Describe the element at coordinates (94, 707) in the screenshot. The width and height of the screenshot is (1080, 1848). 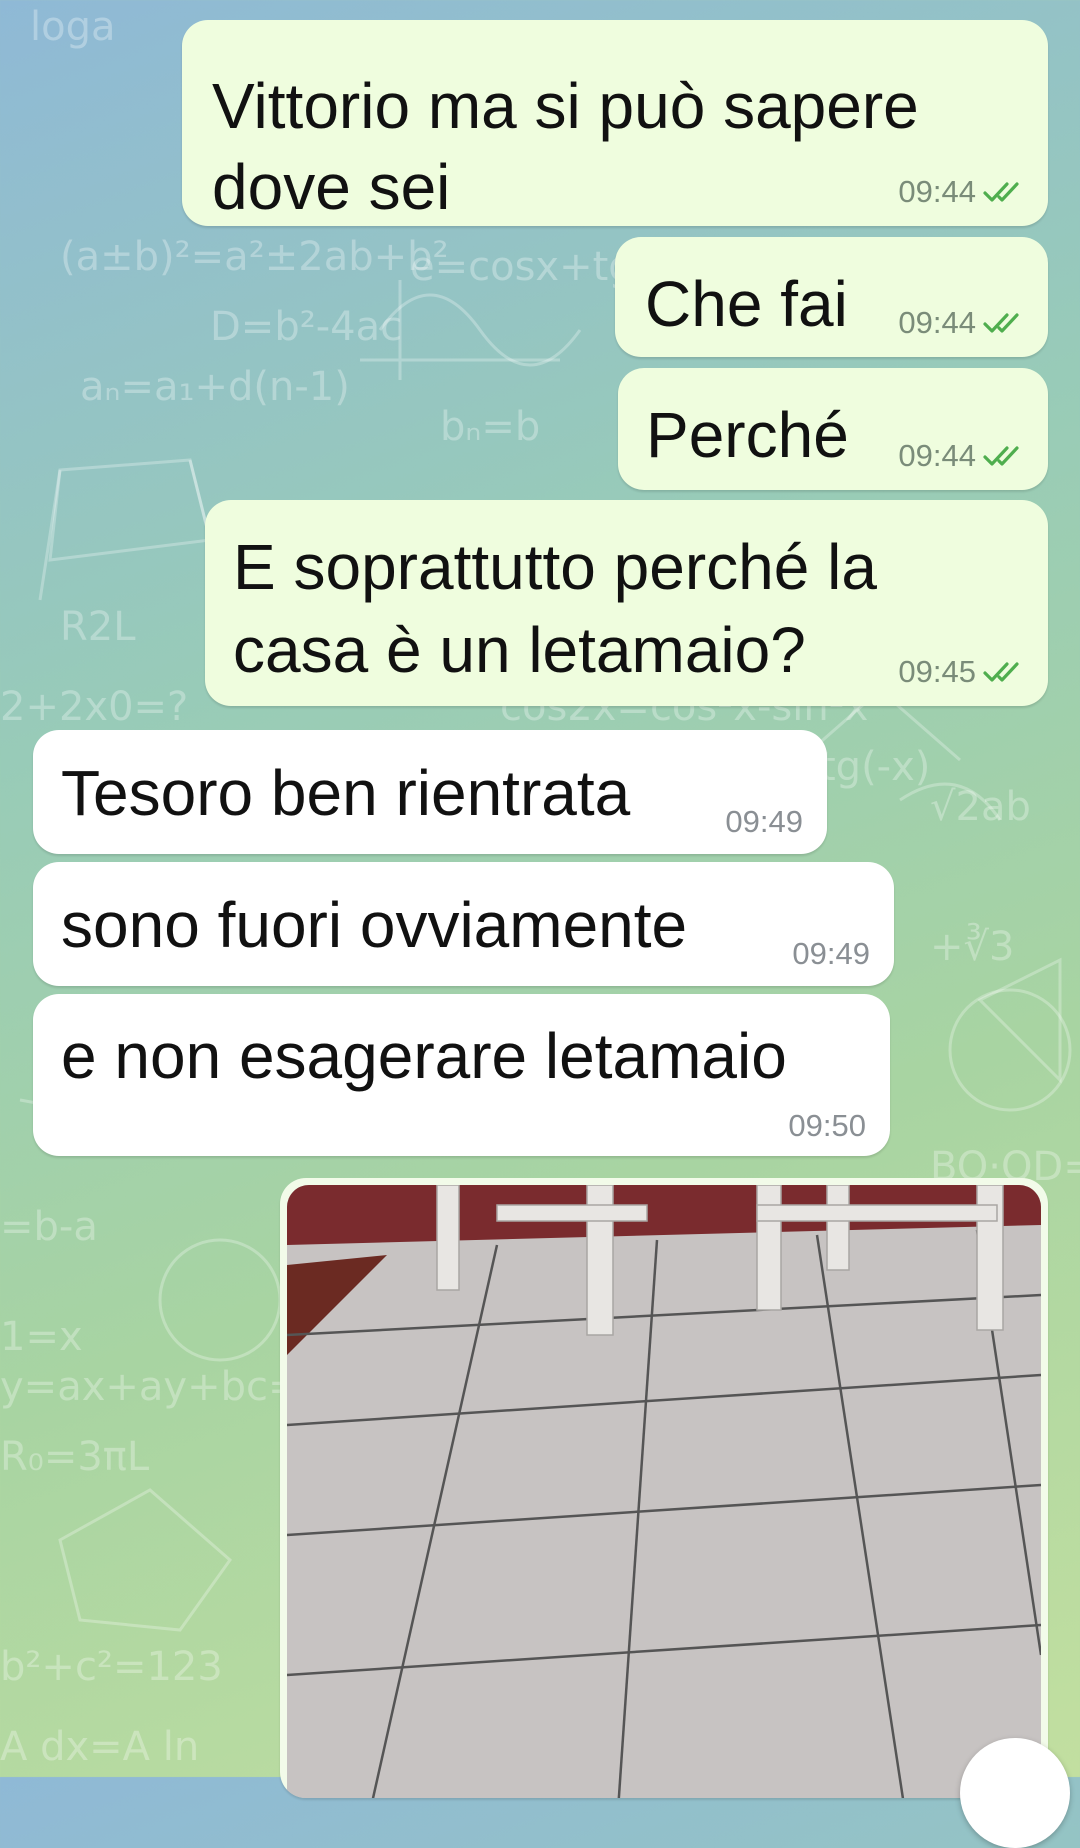
I see `svg-text: 2+2x0=?` at that location.